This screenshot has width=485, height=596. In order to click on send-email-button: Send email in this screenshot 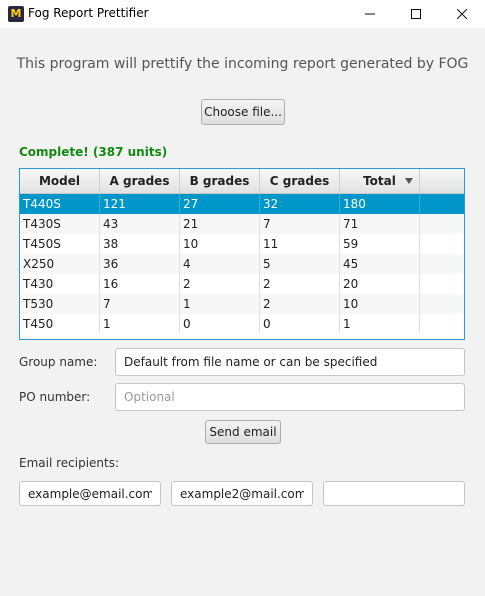, I will do `click(243, 432)`.